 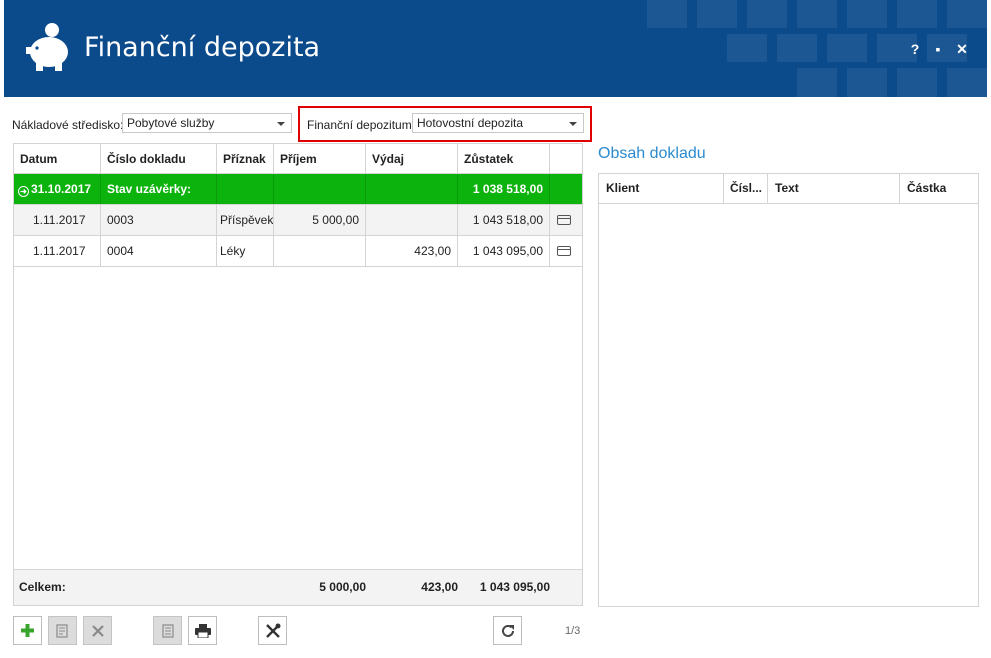 I want to click on cost-center-select: Pobytové služby, so click(x=207, y=123).